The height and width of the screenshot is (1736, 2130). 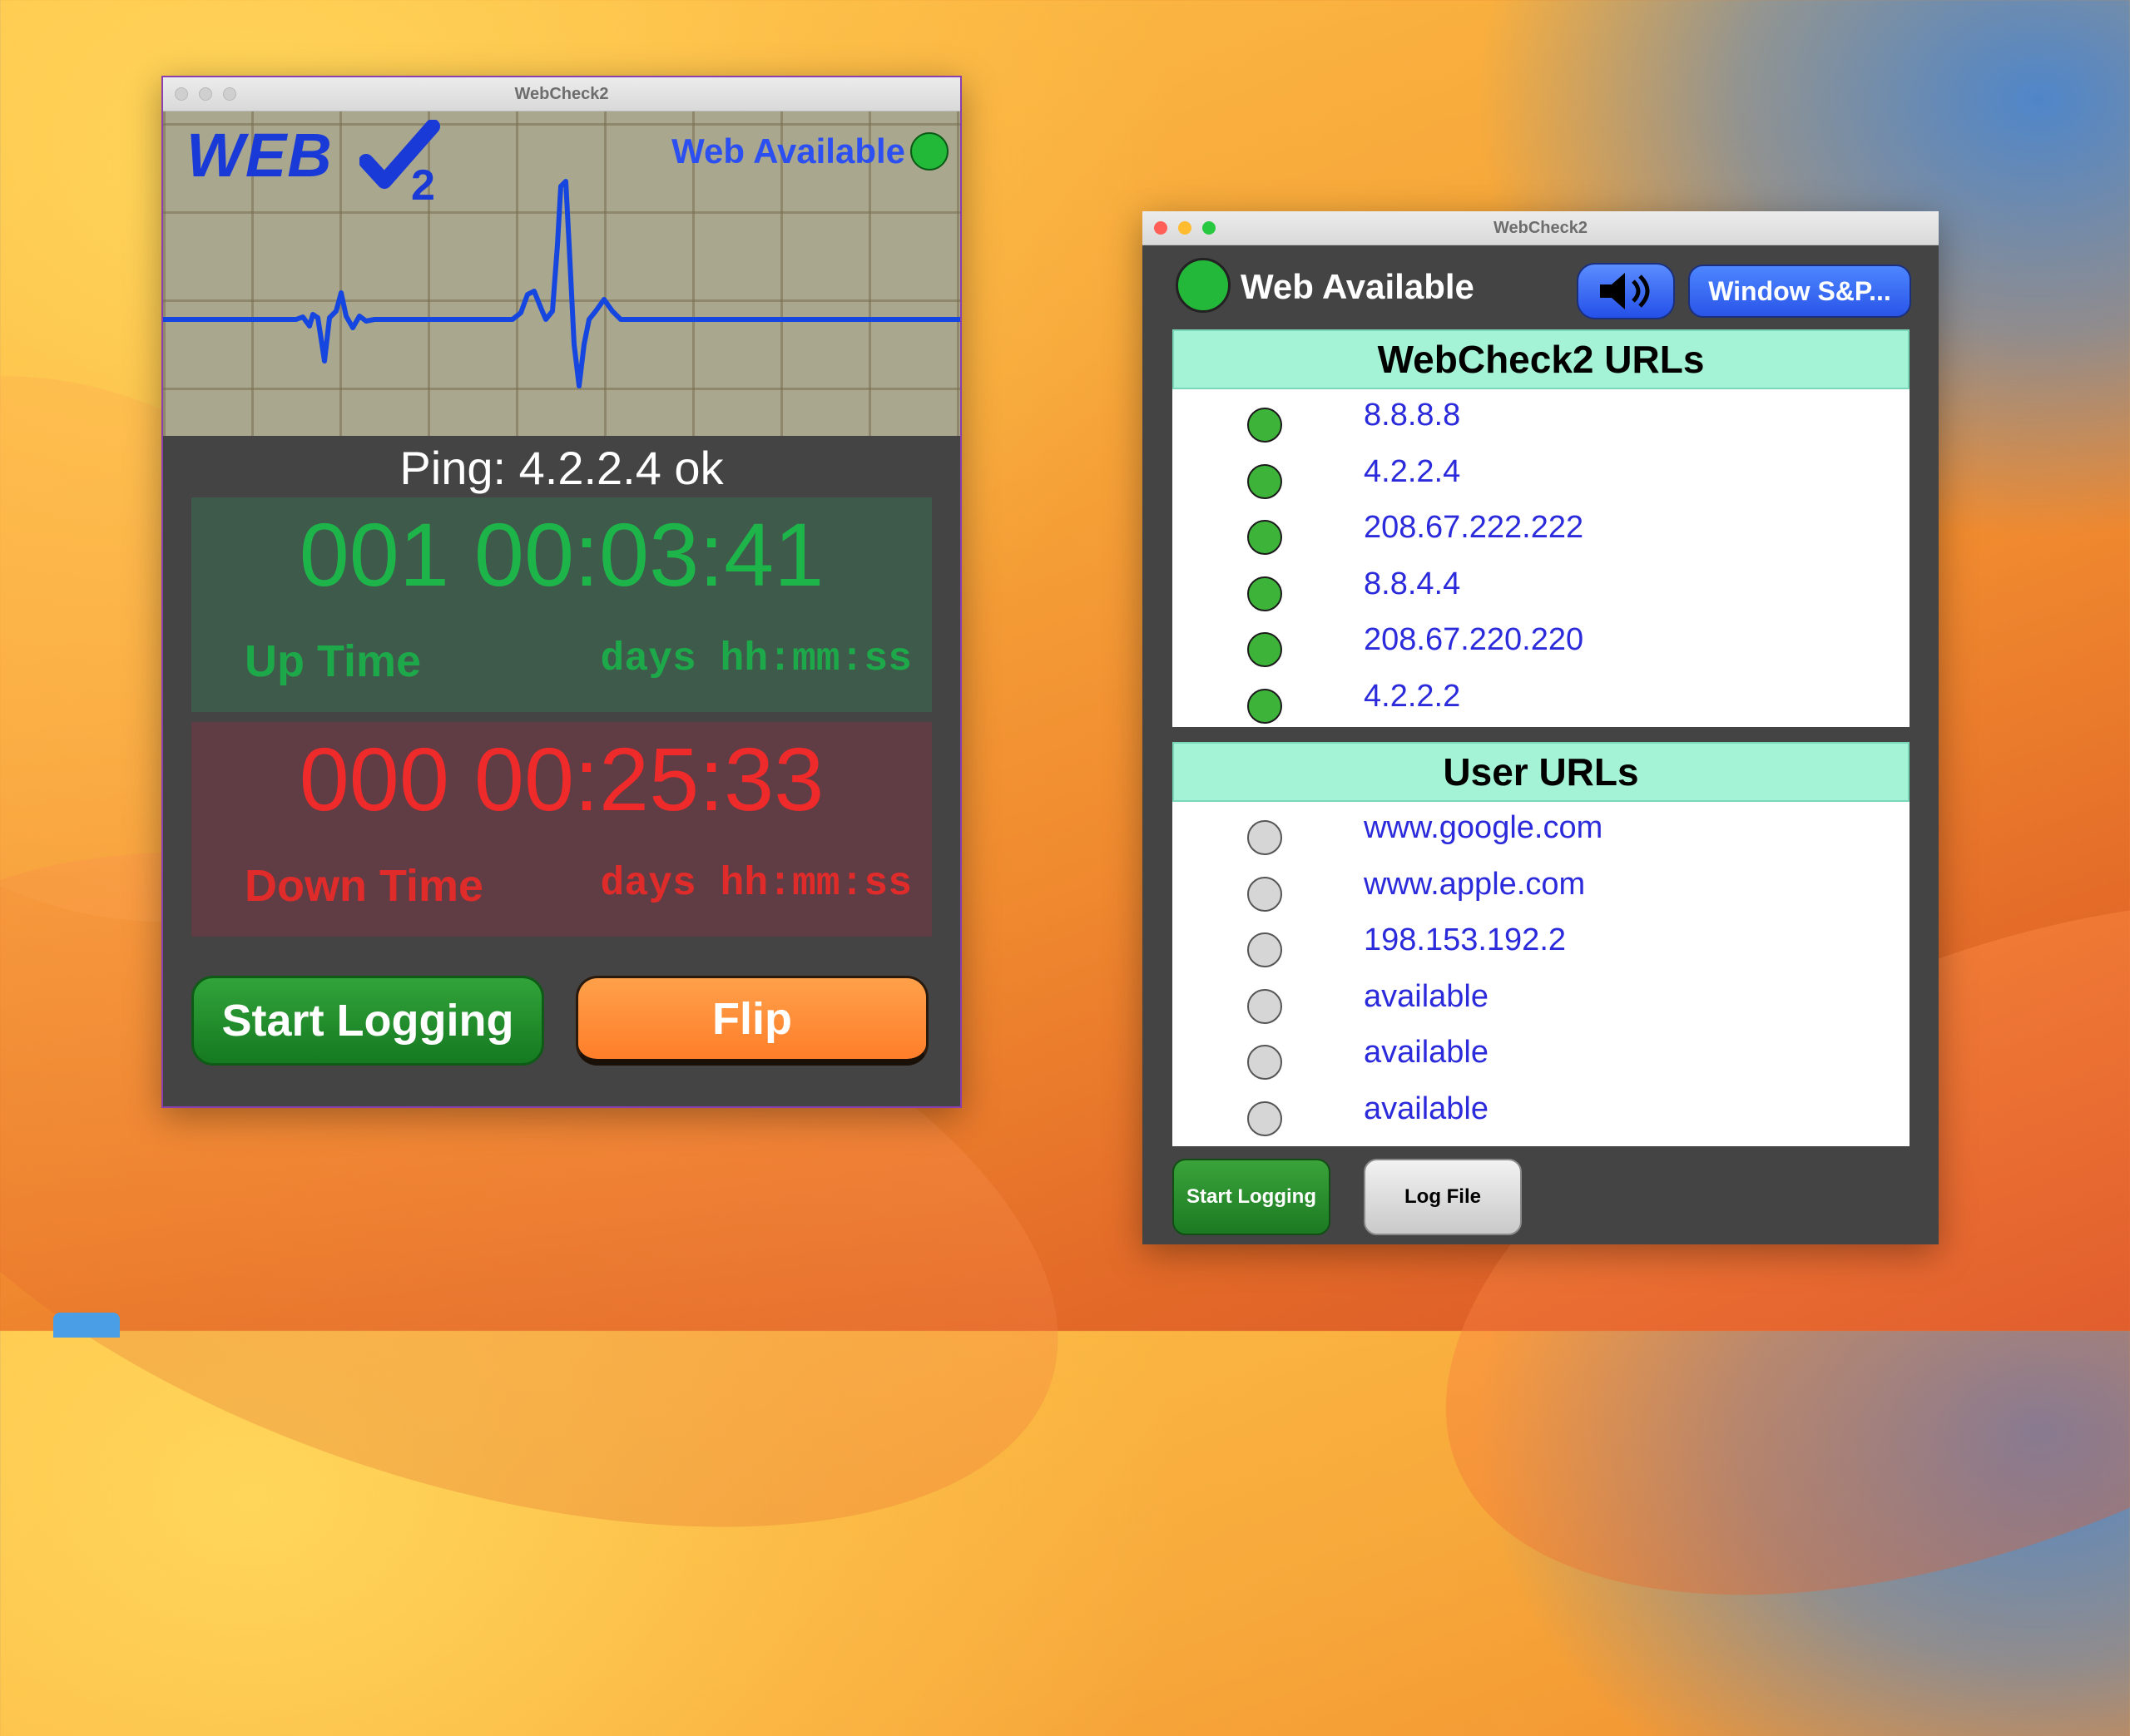 I want to click on url-row: 198.153.192.2, so click(x=1541, y=942).